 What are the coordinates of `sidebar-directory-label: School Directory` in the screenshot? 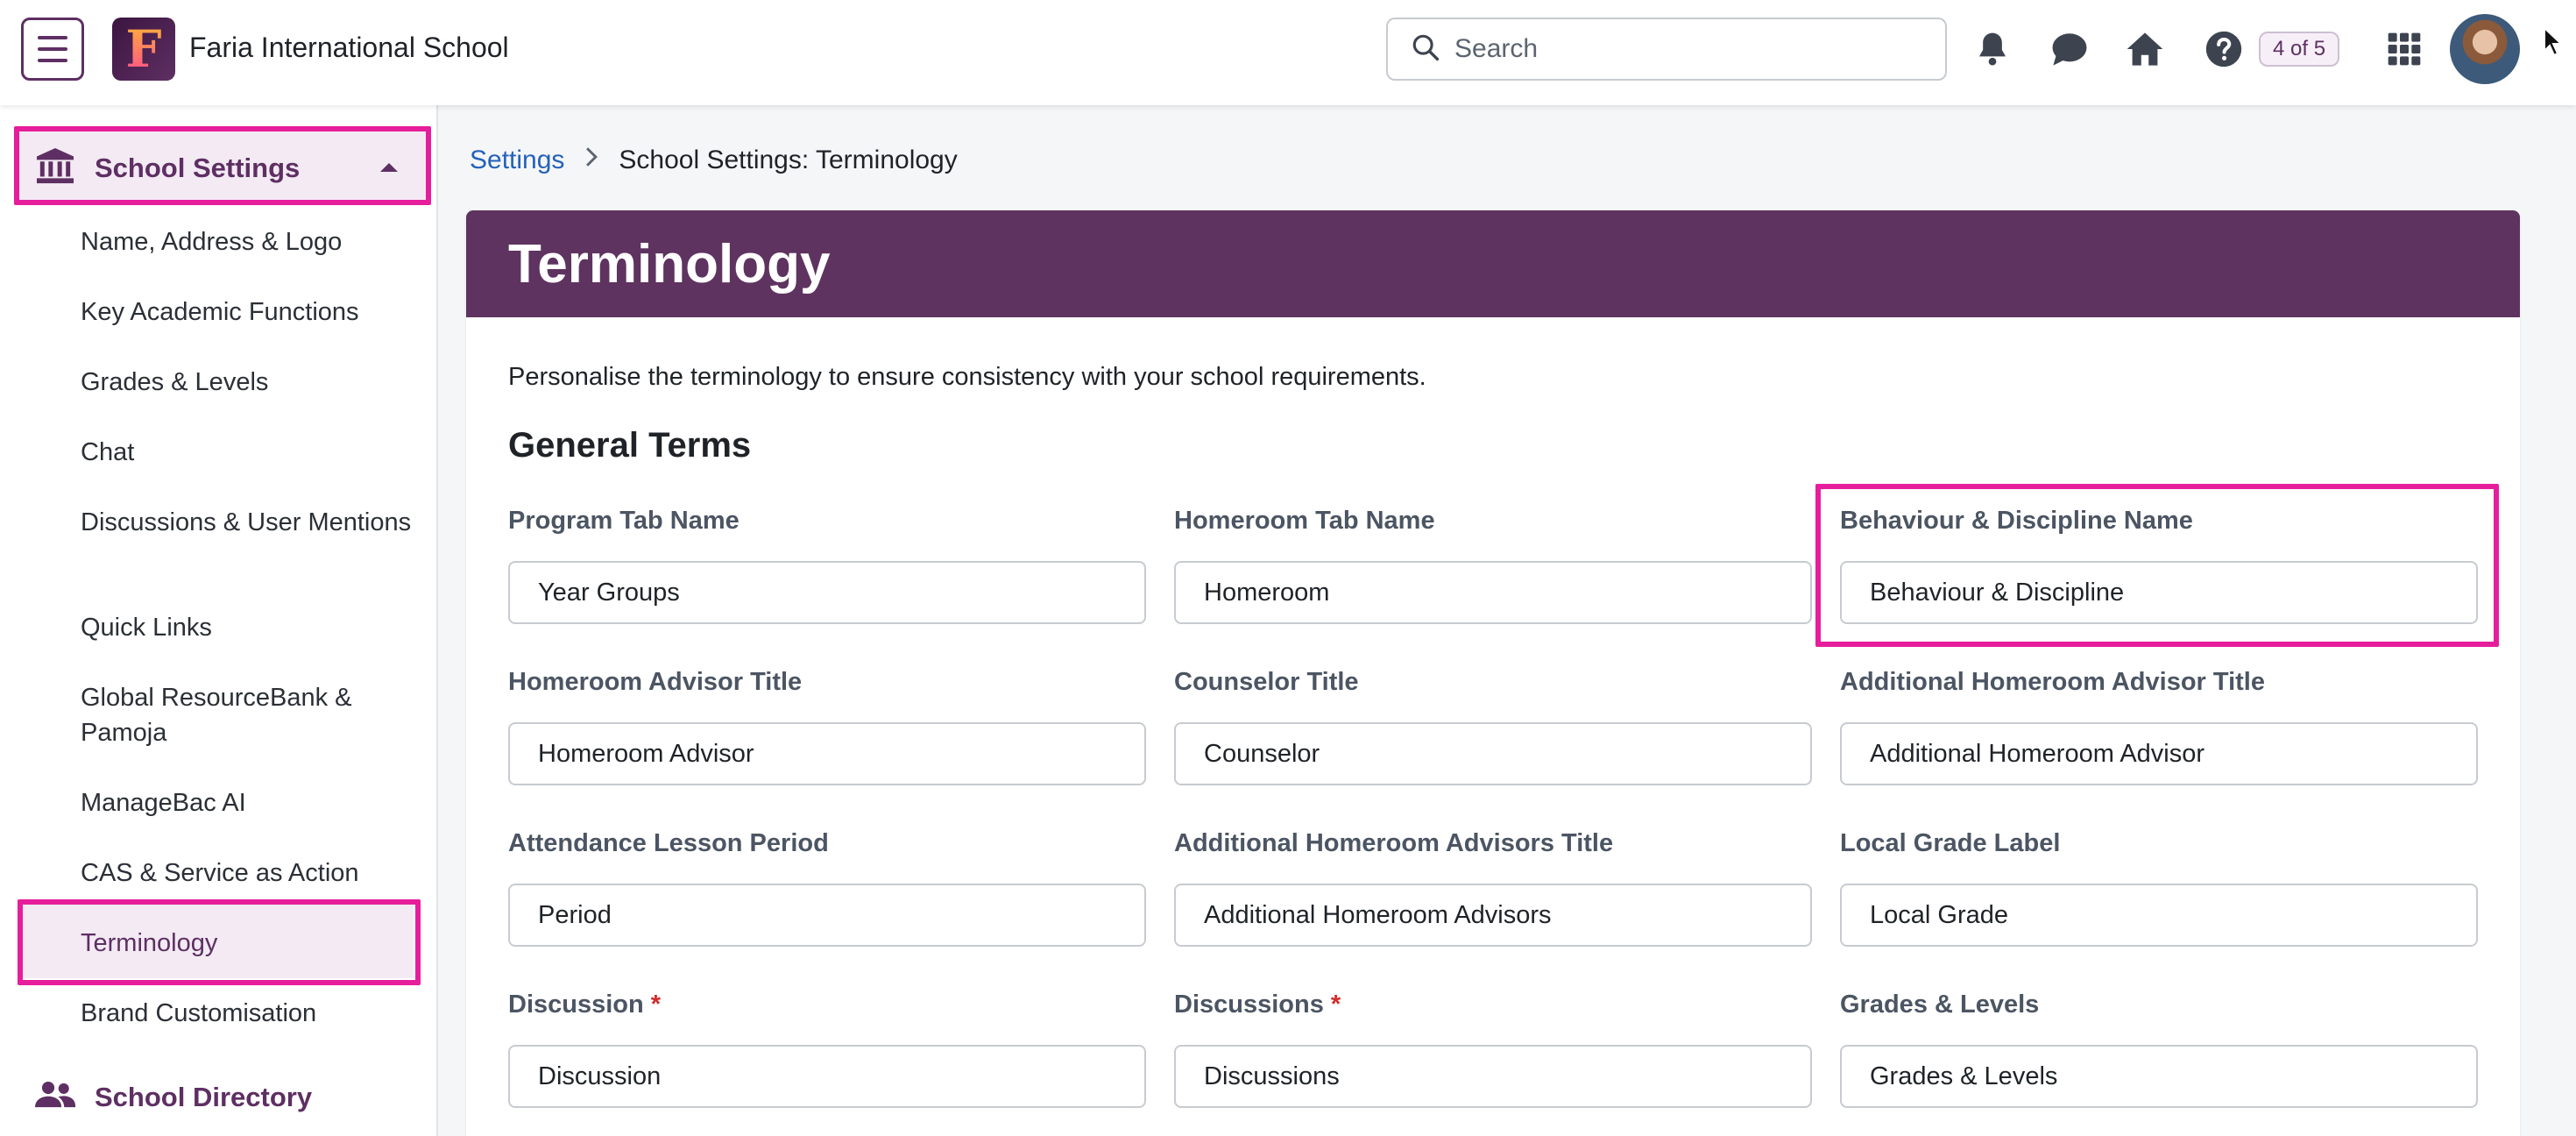 It's located at (204, 1096).